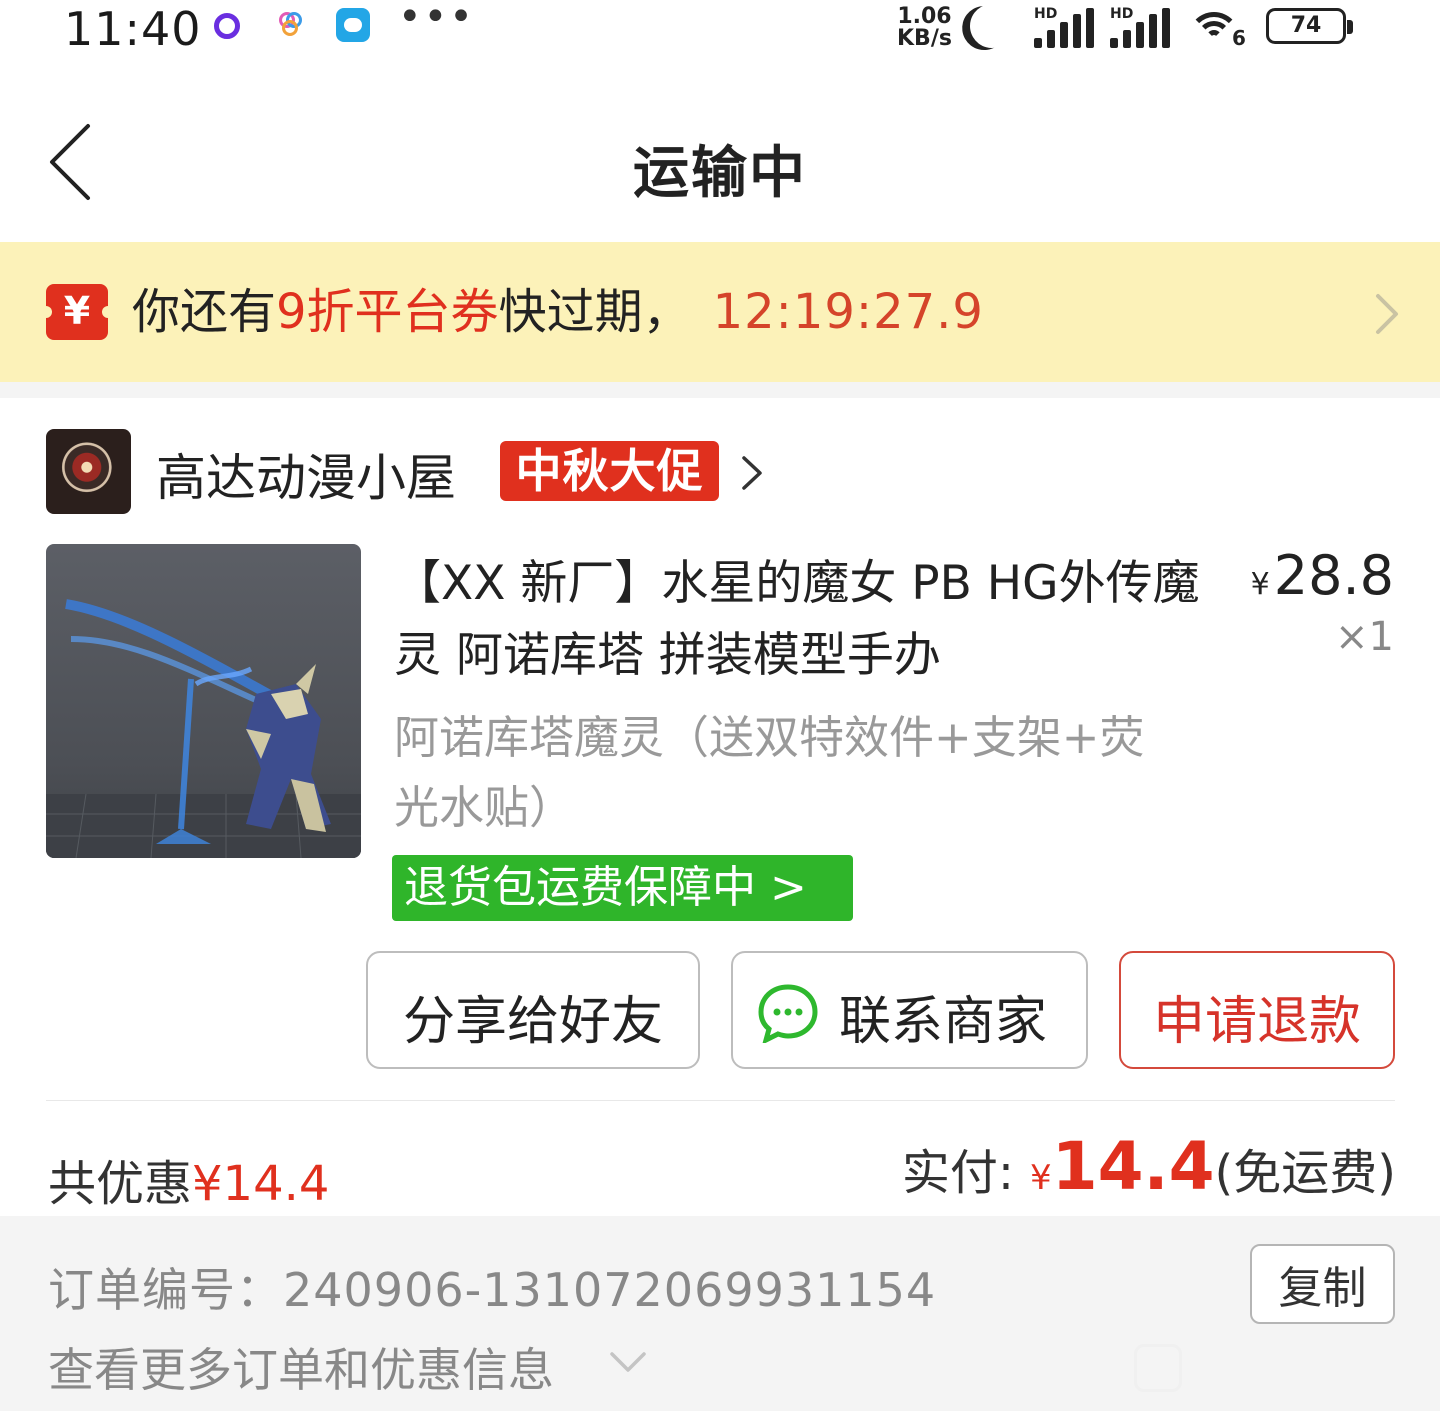 The height and width of the screenshot is (1411, 1440). What do you see at coordinates (203, 701) in the screenshot?
I see `product-image` at bounding box center [203, 701].